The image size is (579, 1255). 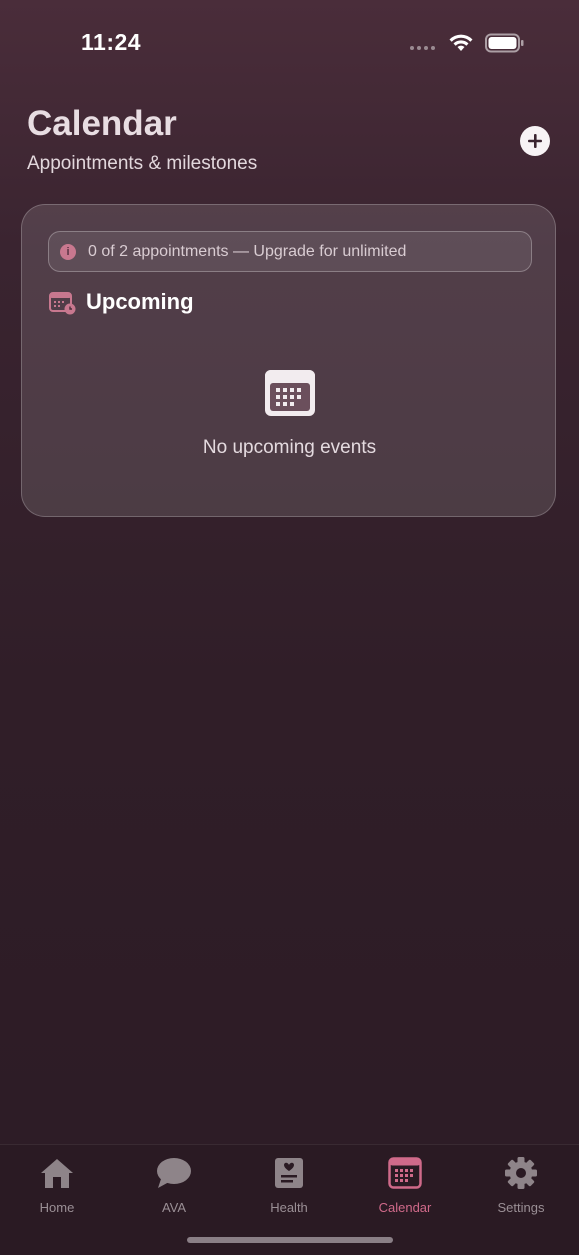 I want to click on tab-ava: AVA, so click(x=174, y=1185).